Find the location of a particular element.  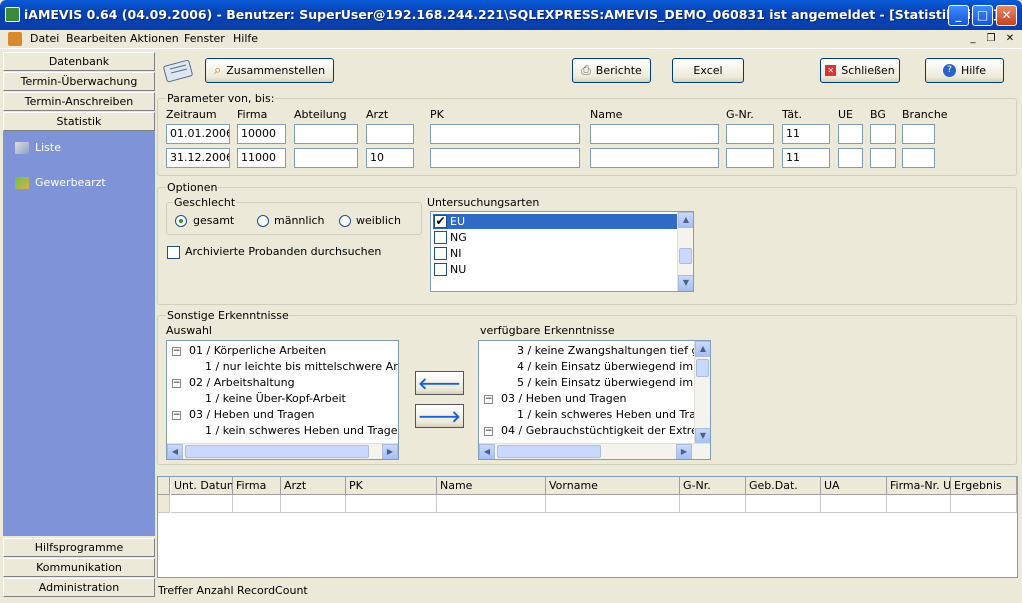

grid-column-header: Geb.Dat. is located at coordinates (783, 486).